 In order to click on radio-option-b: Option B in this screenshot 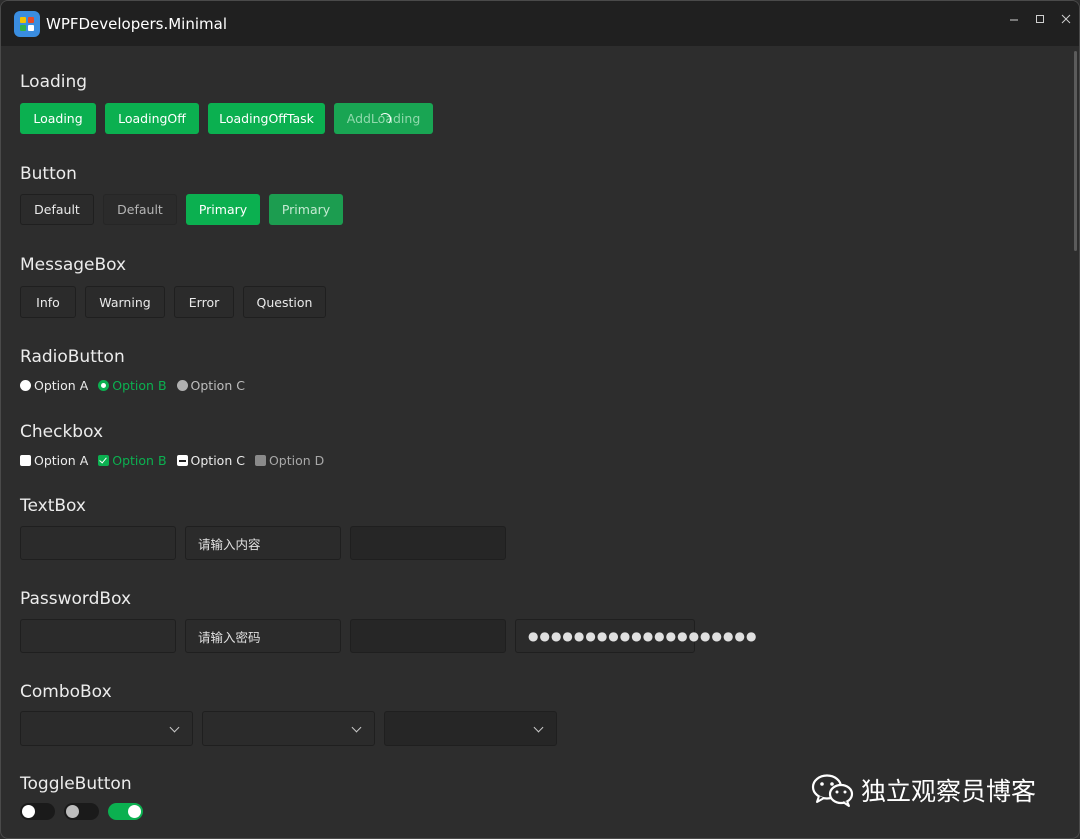, I will do `click(132, 385)`.